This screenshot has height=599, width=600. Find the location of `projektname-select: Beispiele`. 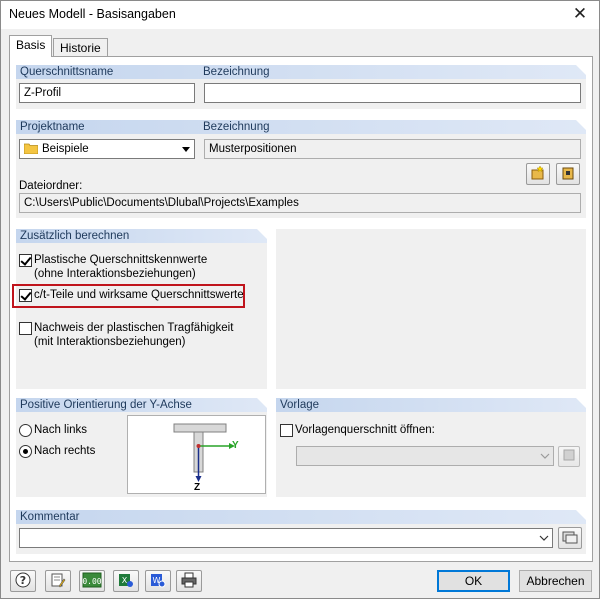

projektname-select: Beispiele is located at coordinates (107, 149).